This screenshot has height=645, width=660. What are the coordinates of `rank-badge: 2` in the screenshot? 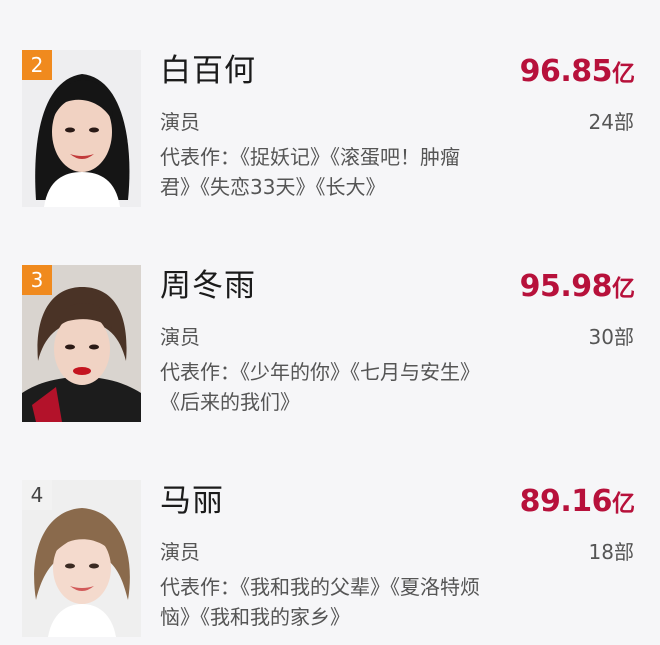 It's located at (37, 65).